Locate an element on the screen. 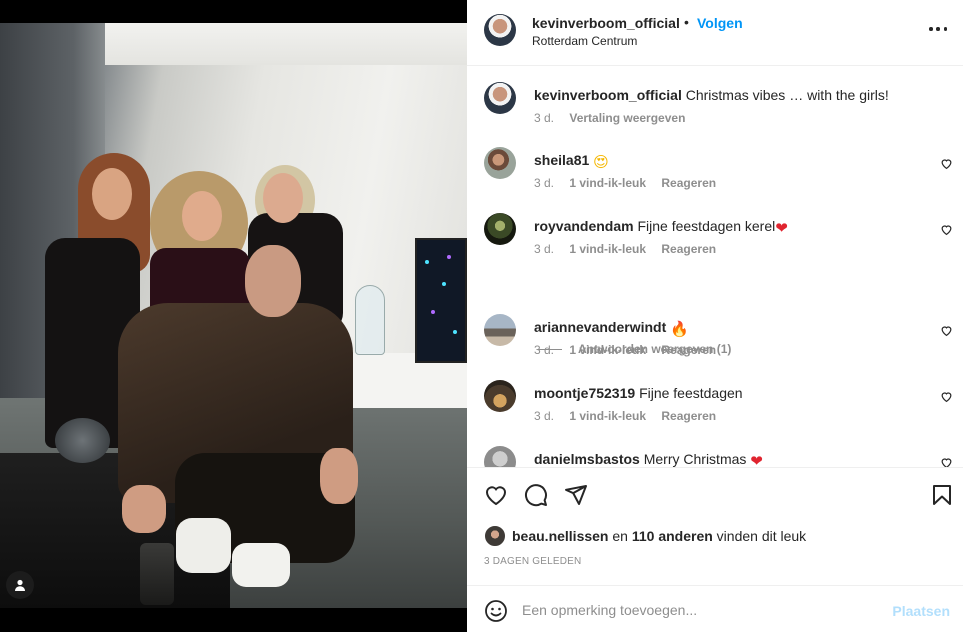  comment-icon is located at coordinates (536, 495).